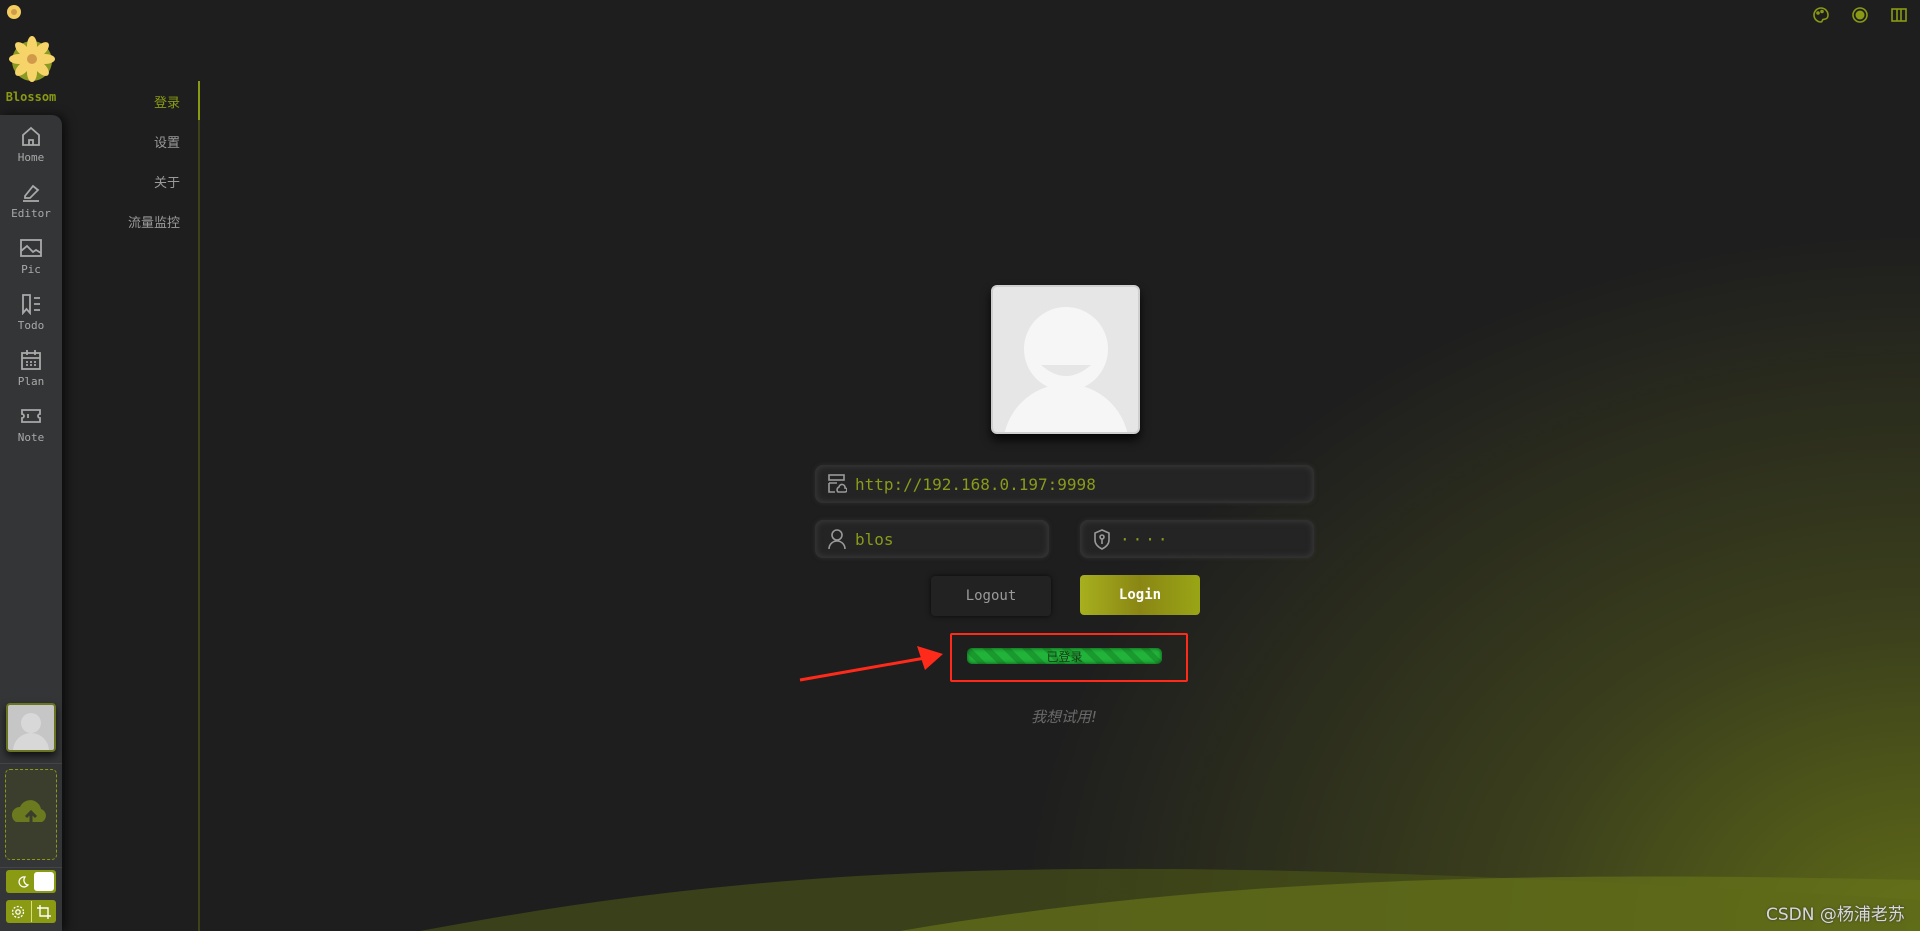 Image resolution: width=1920 pixels, height=931 pixels. I want to click on tool-buttons, so click(31, 911).